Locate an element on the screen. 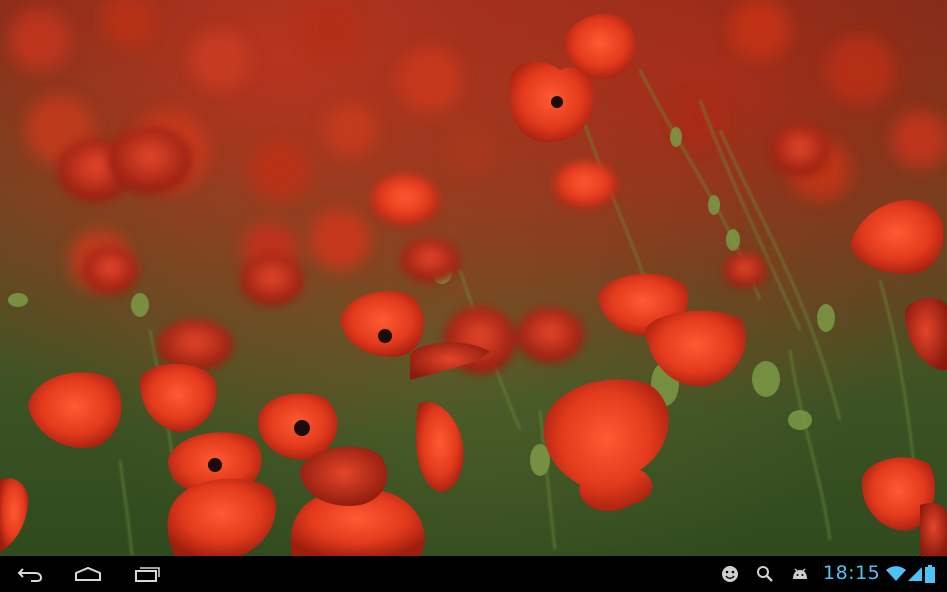  signal-status is located at coordinates (915, 574).